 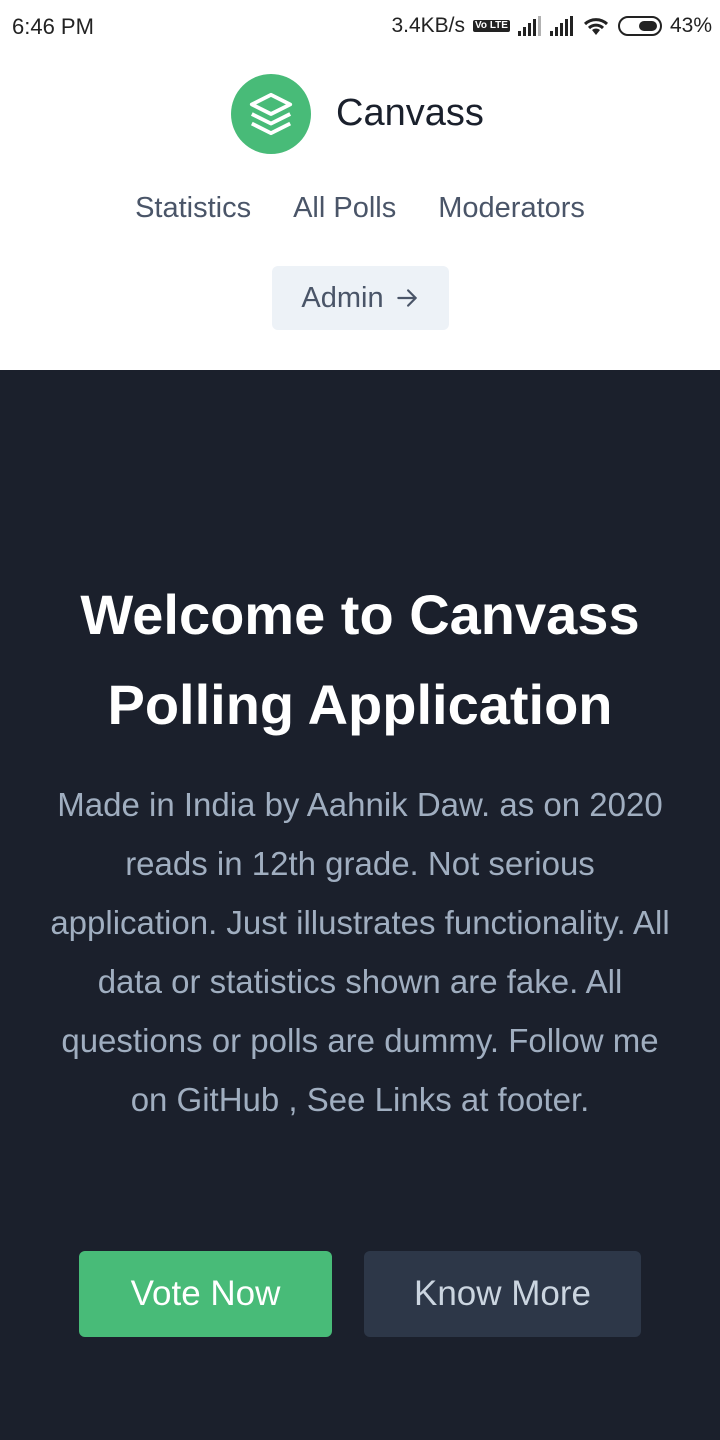 I want to click on nav-statistics: Statistics, so click(x=193, y=208).